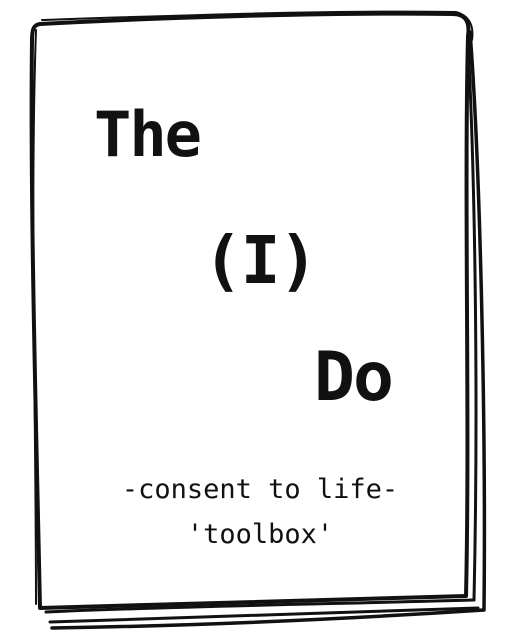  I want to click on title-word-do: Do, so click(354, 377).